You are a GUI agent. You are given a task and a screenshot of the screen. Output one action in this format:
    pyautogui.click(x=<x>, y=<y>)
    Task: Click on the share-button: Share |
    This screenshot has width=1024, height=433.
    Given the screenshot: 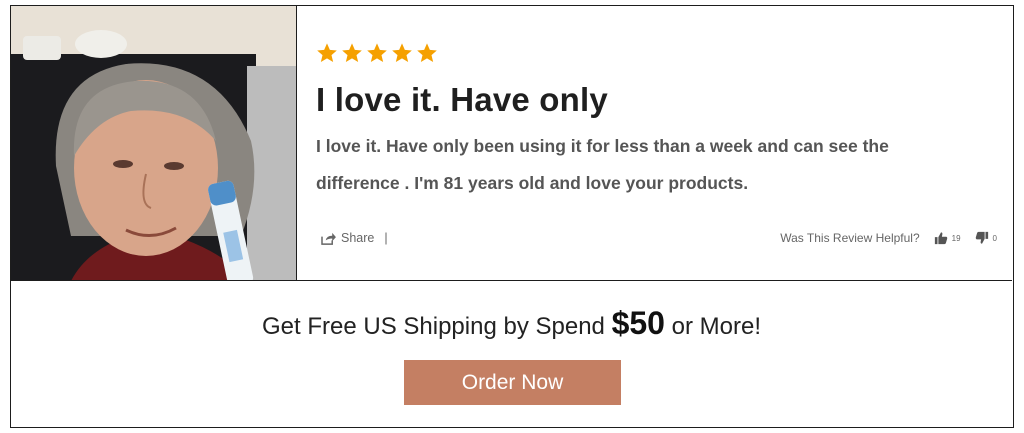 What is the action you would take?
    pyautogui.click(x=354, y=238)
    